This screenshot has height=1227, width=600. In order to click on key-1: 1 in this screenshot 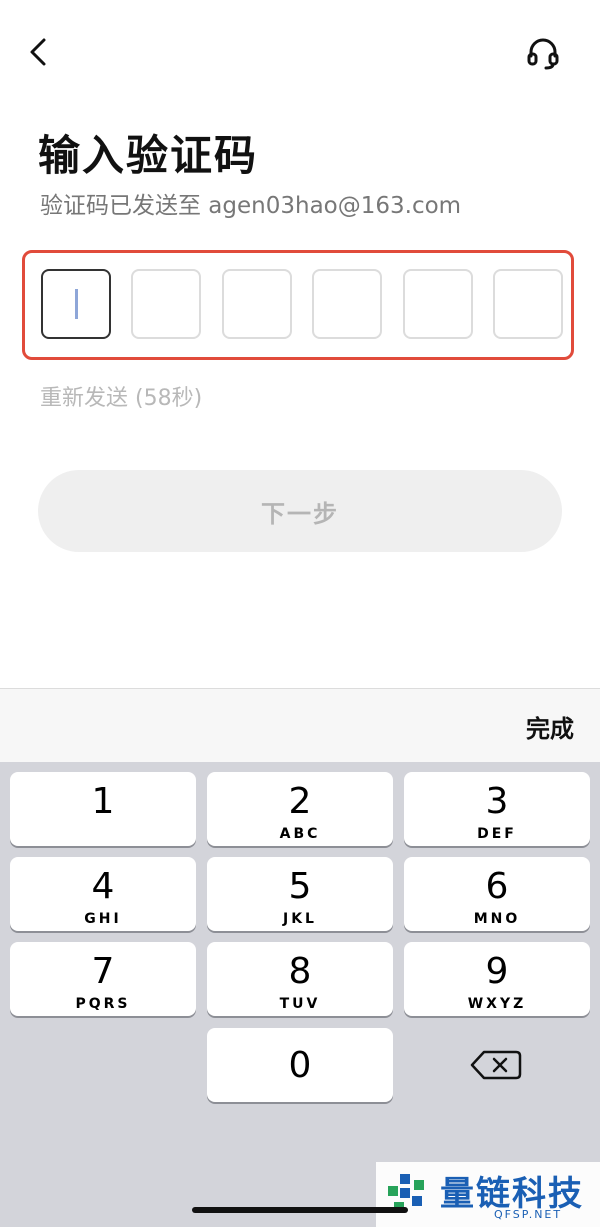, I will do `click(103, 809)`.